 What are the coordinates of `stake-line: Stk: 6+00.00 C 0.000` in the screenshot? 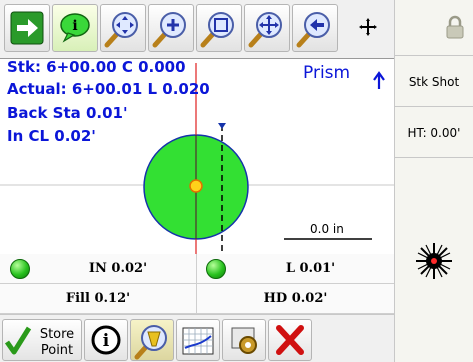 It's located at (96, 67).